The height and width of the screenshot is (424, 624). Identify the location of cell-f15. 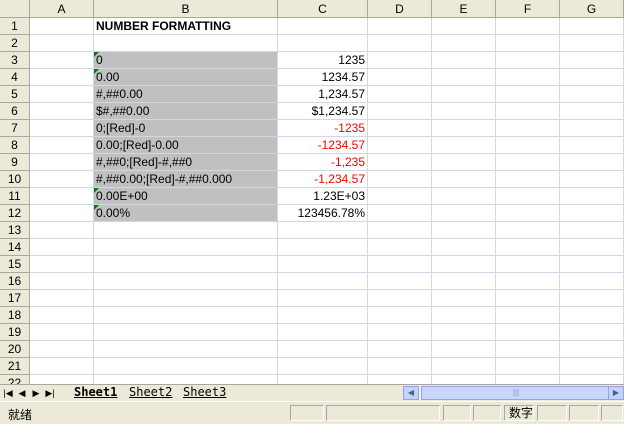
(528, 264).